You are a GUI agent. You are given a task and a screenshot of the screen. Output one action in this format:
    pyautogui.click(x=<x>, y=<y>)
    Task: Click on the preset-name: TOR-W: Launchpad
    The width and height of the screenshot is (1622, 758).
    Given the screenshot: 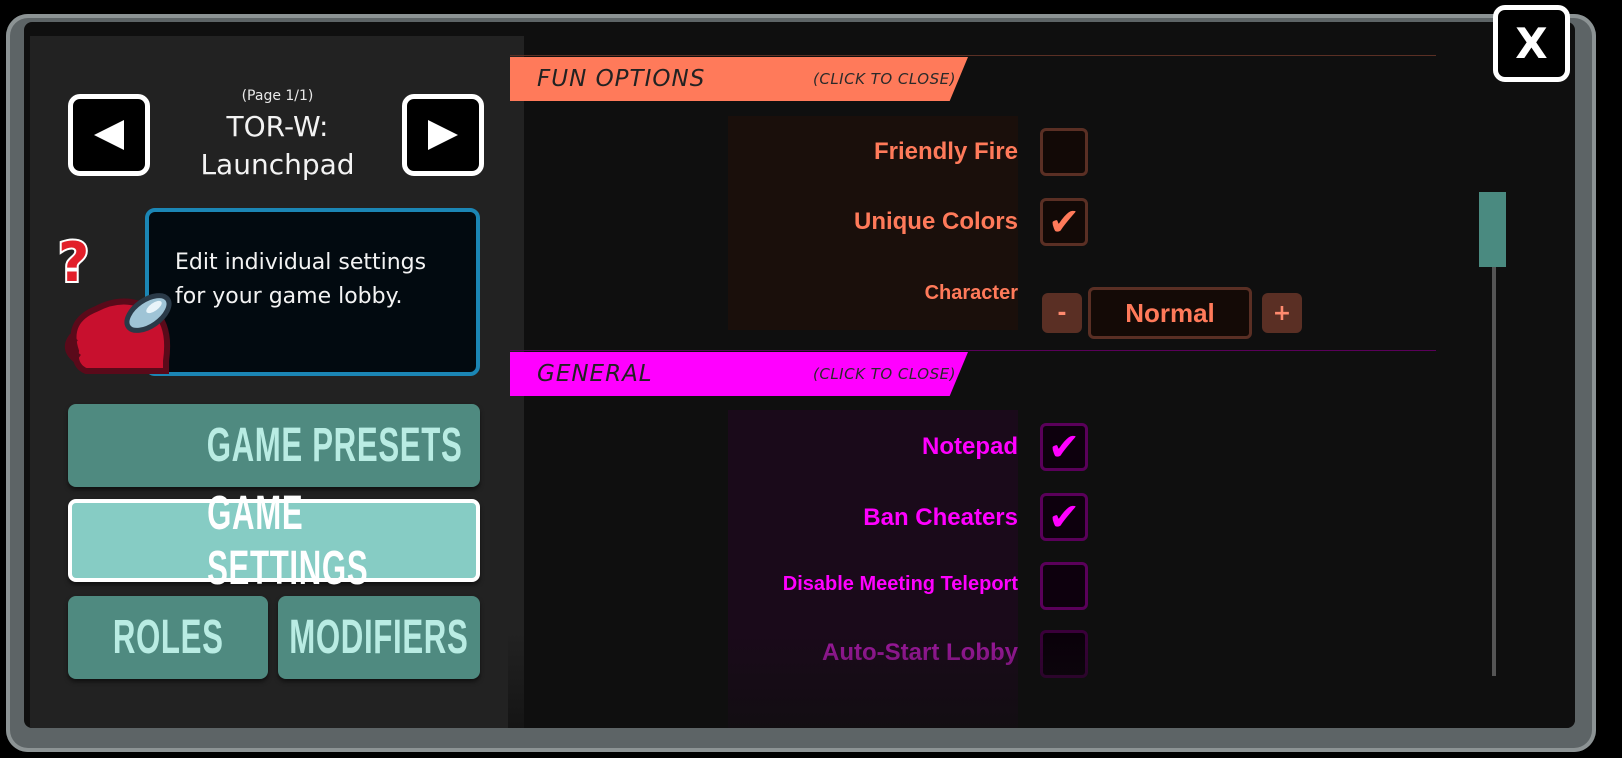 What is the action you would take?
    pyautogui.click(x=277, y=145)
    